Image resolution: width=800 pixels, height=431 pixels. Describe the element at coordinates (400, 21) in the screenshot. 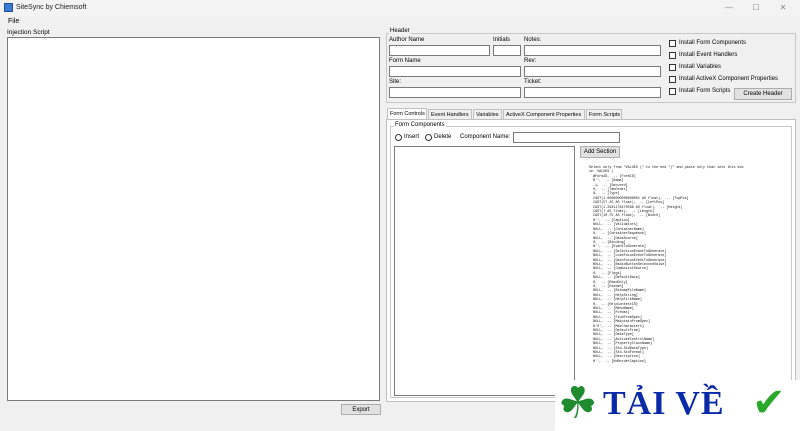

I see `menu-bar` at that location.